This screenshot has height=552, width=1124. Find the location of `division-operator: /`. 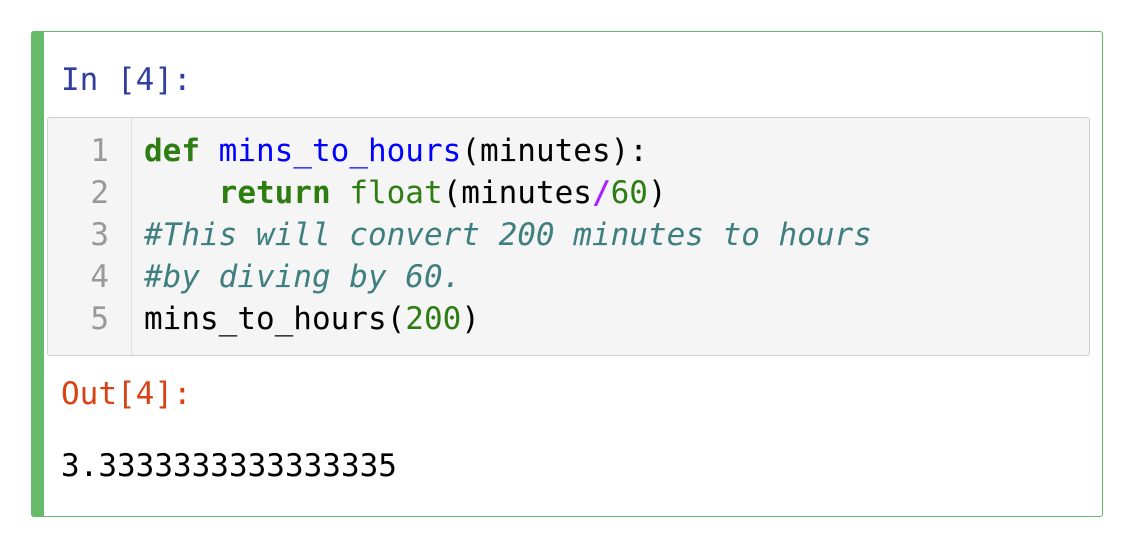

division-operator: / is located at coordinates (601, 193).